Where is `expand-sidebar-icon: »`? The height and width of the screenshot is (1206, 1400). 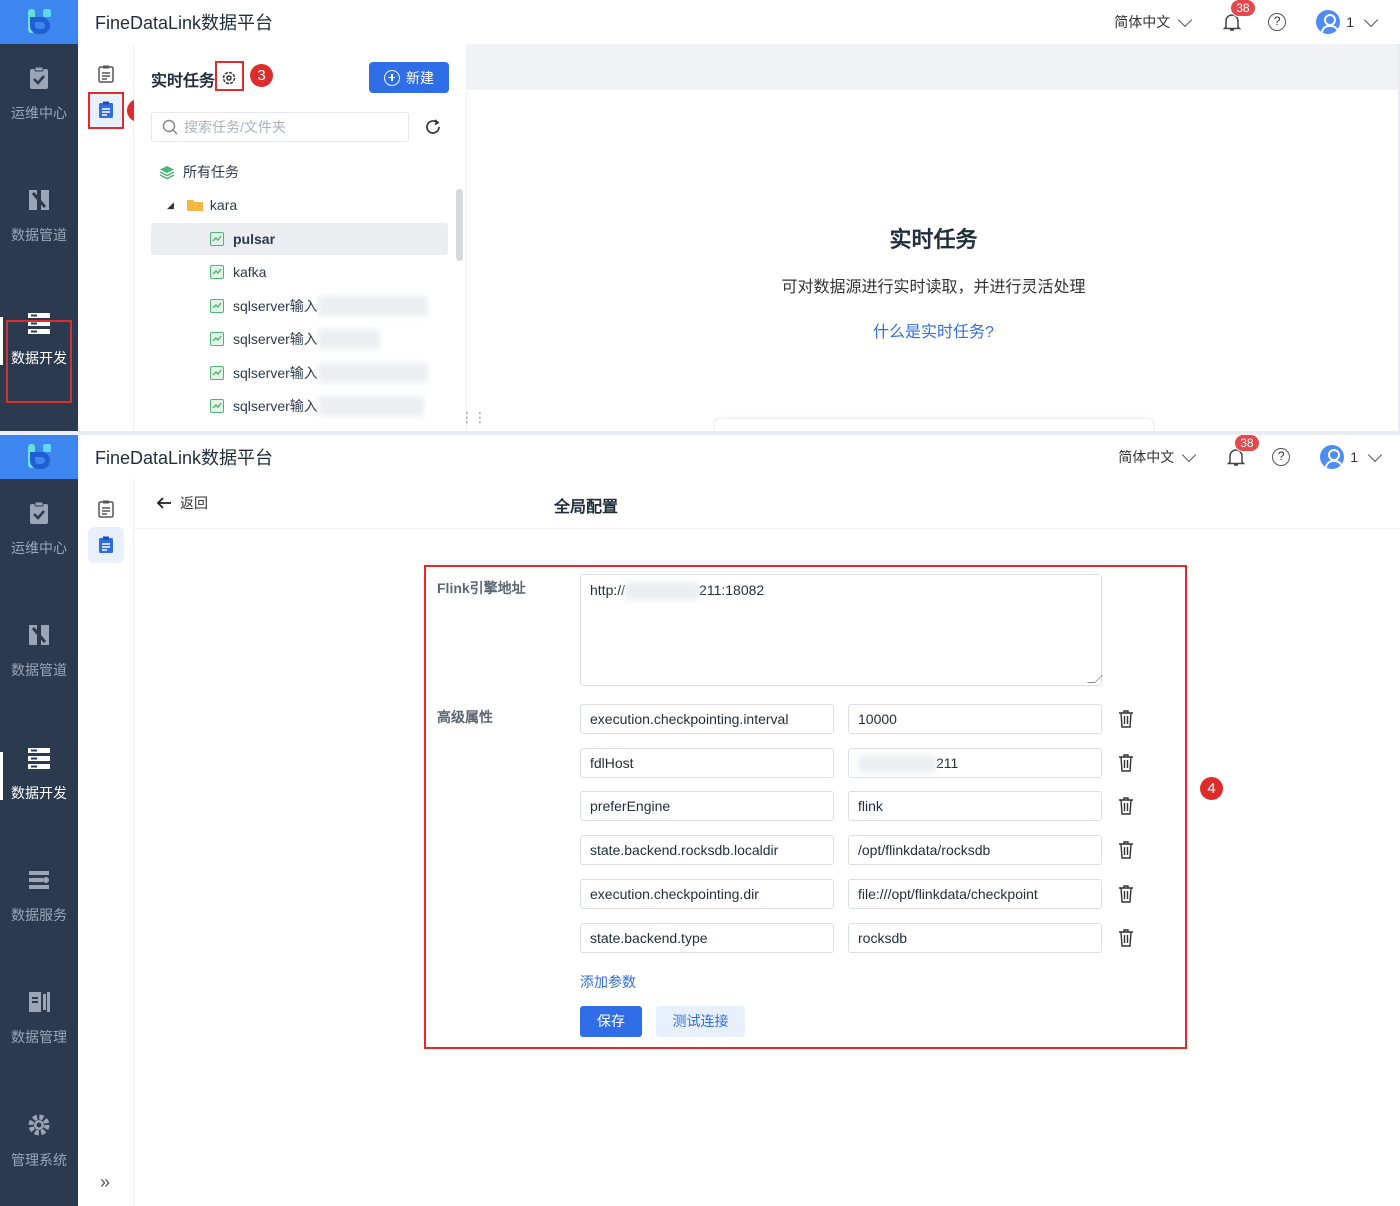 expand-sidebar-icon: » is located at coordinates (105, 1182).